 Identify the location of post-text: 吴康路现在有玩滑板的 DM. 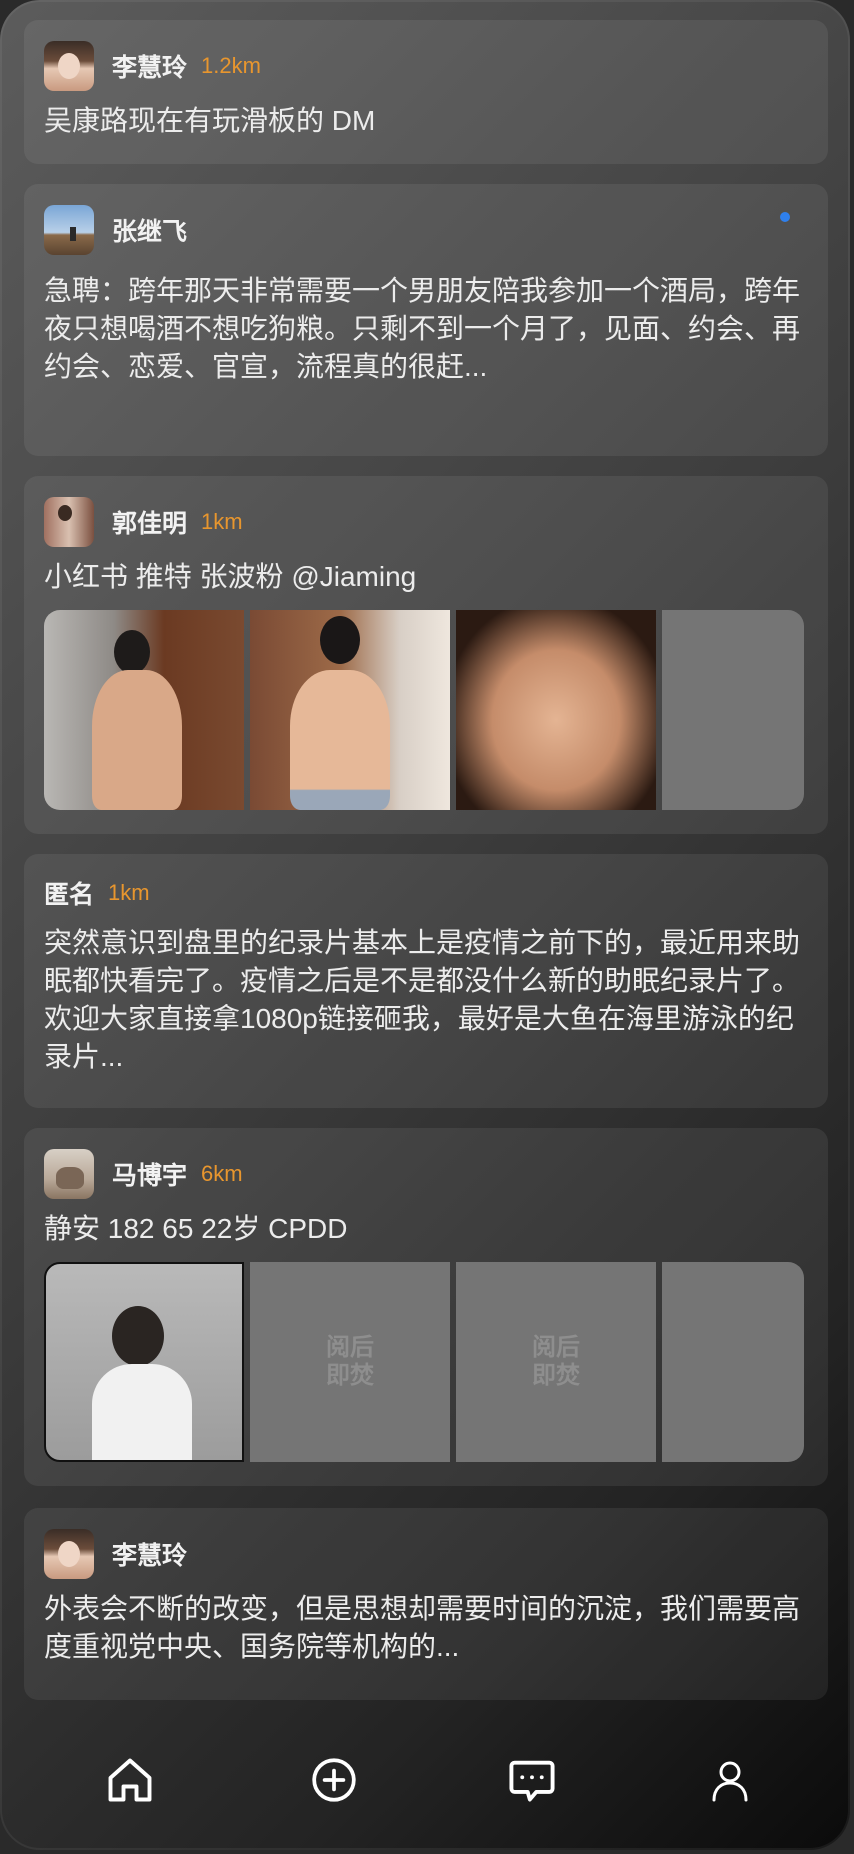
(210, 120).